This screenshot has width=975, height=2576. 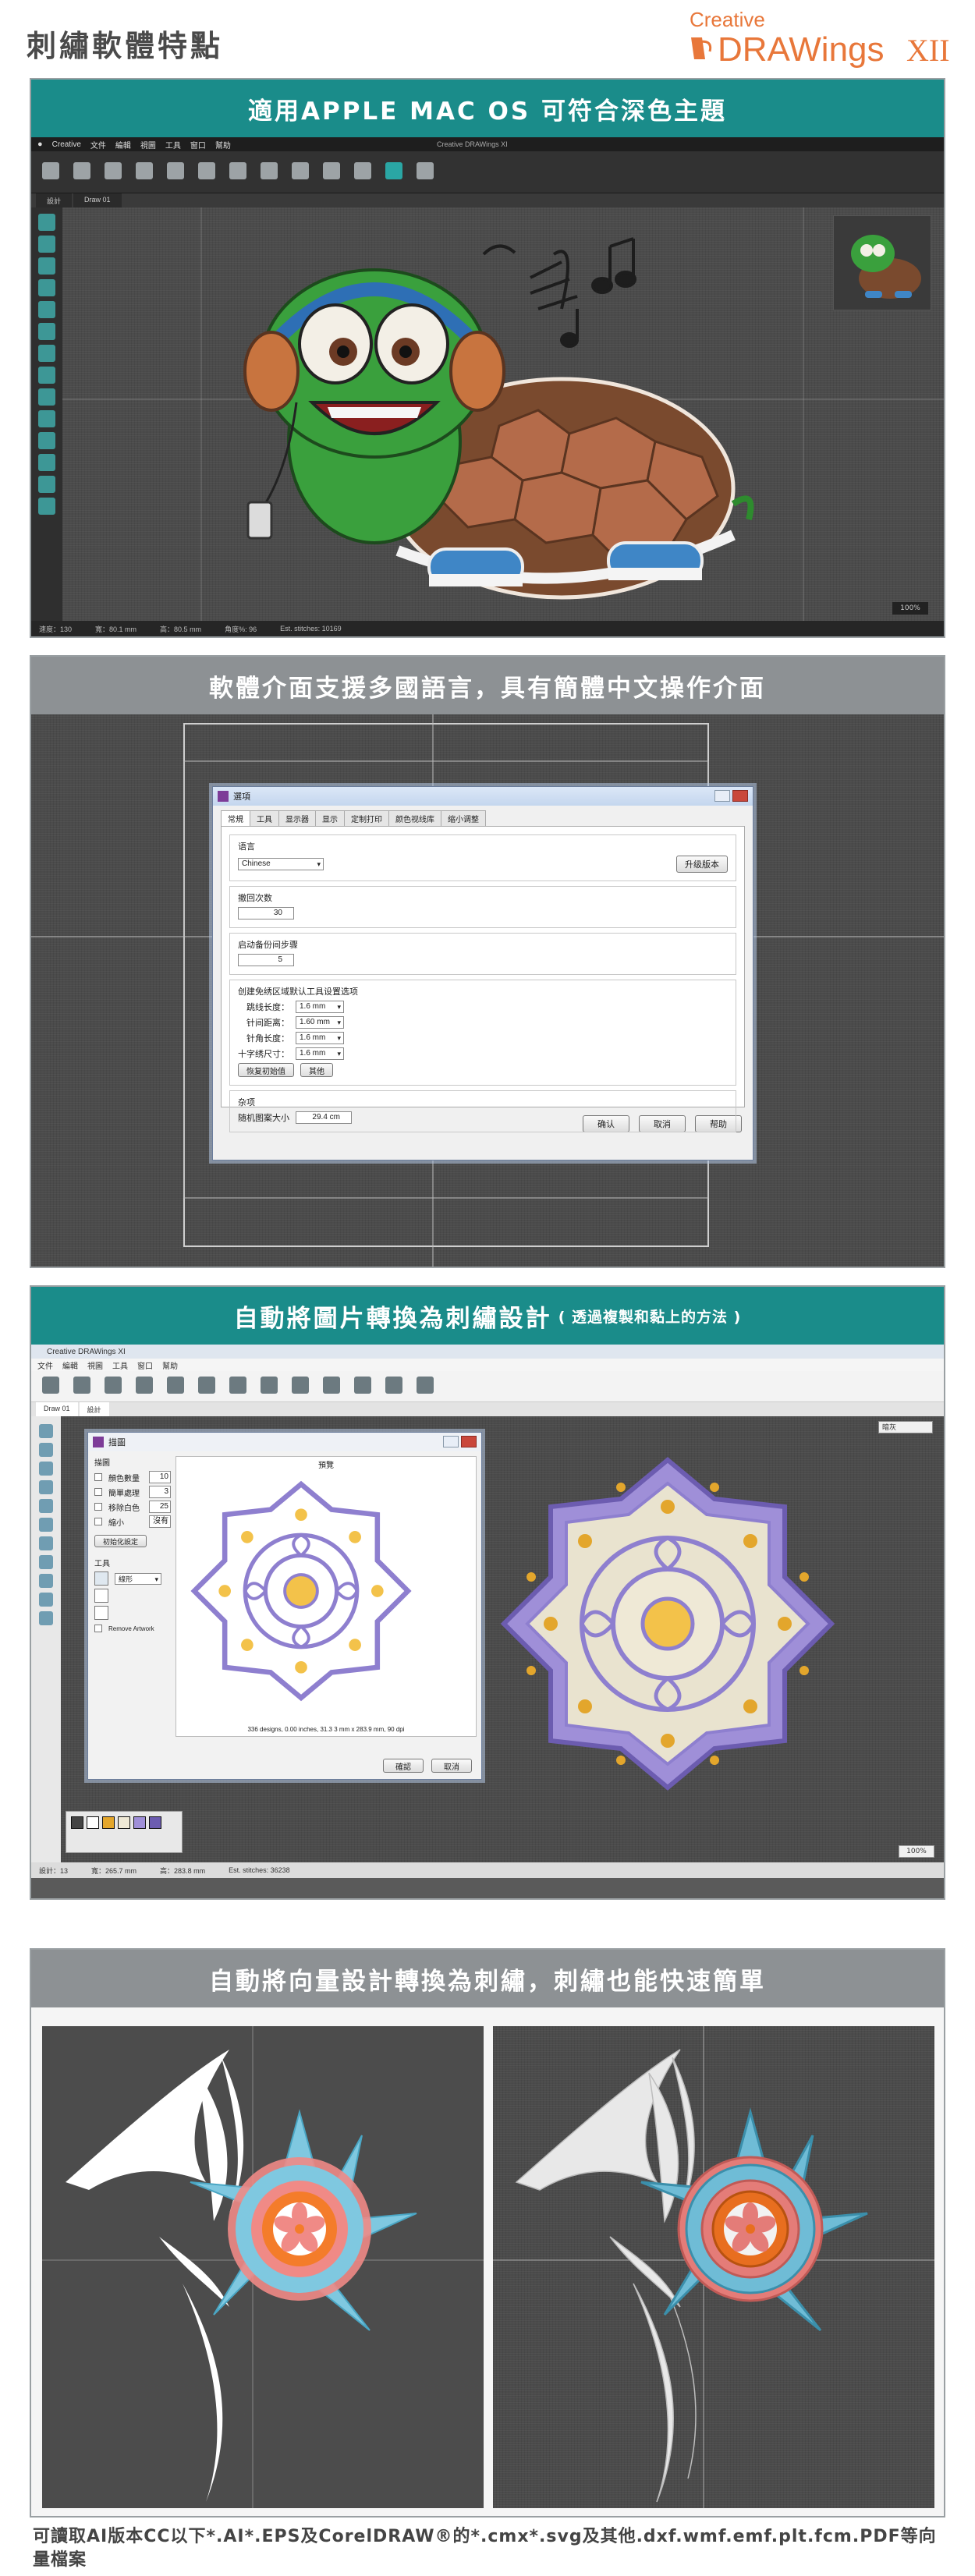 I want to click on stitch-spacing-select: 1.60 mm, so click(x=320, y=1022).